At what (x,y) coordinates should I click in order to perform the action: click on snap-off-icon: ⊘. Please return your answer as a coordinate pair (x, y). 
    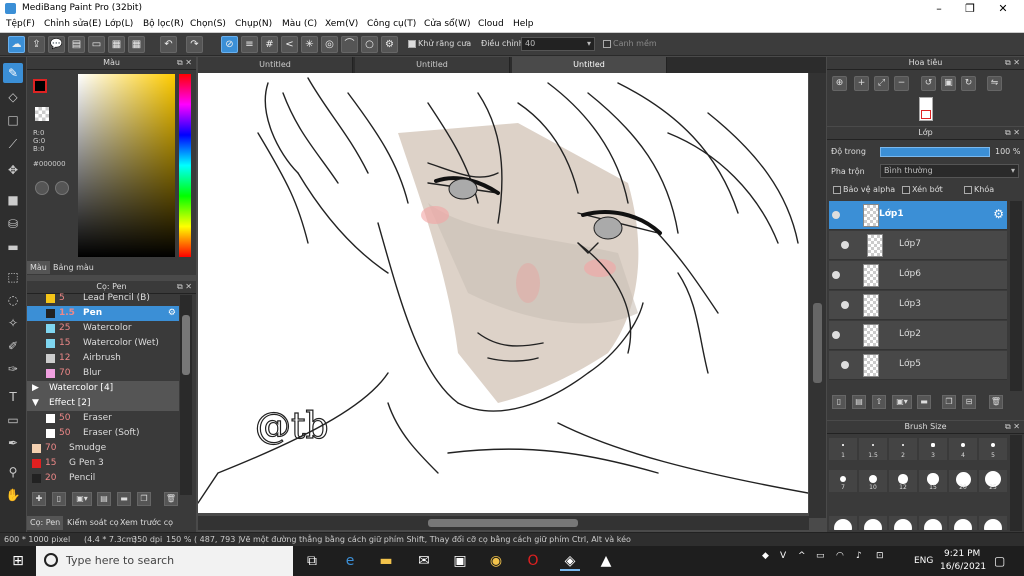
    Looking at the image, I should click on (229, 44).